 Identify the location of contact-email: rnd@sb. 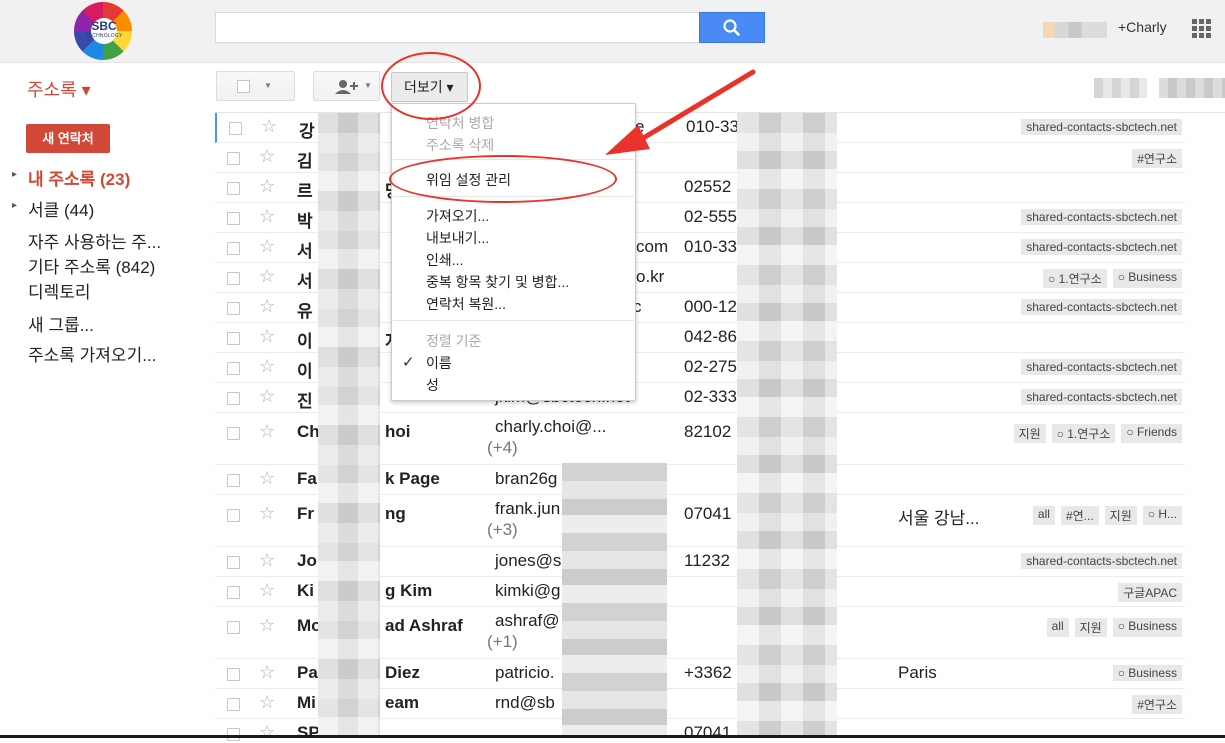
(525, 703).